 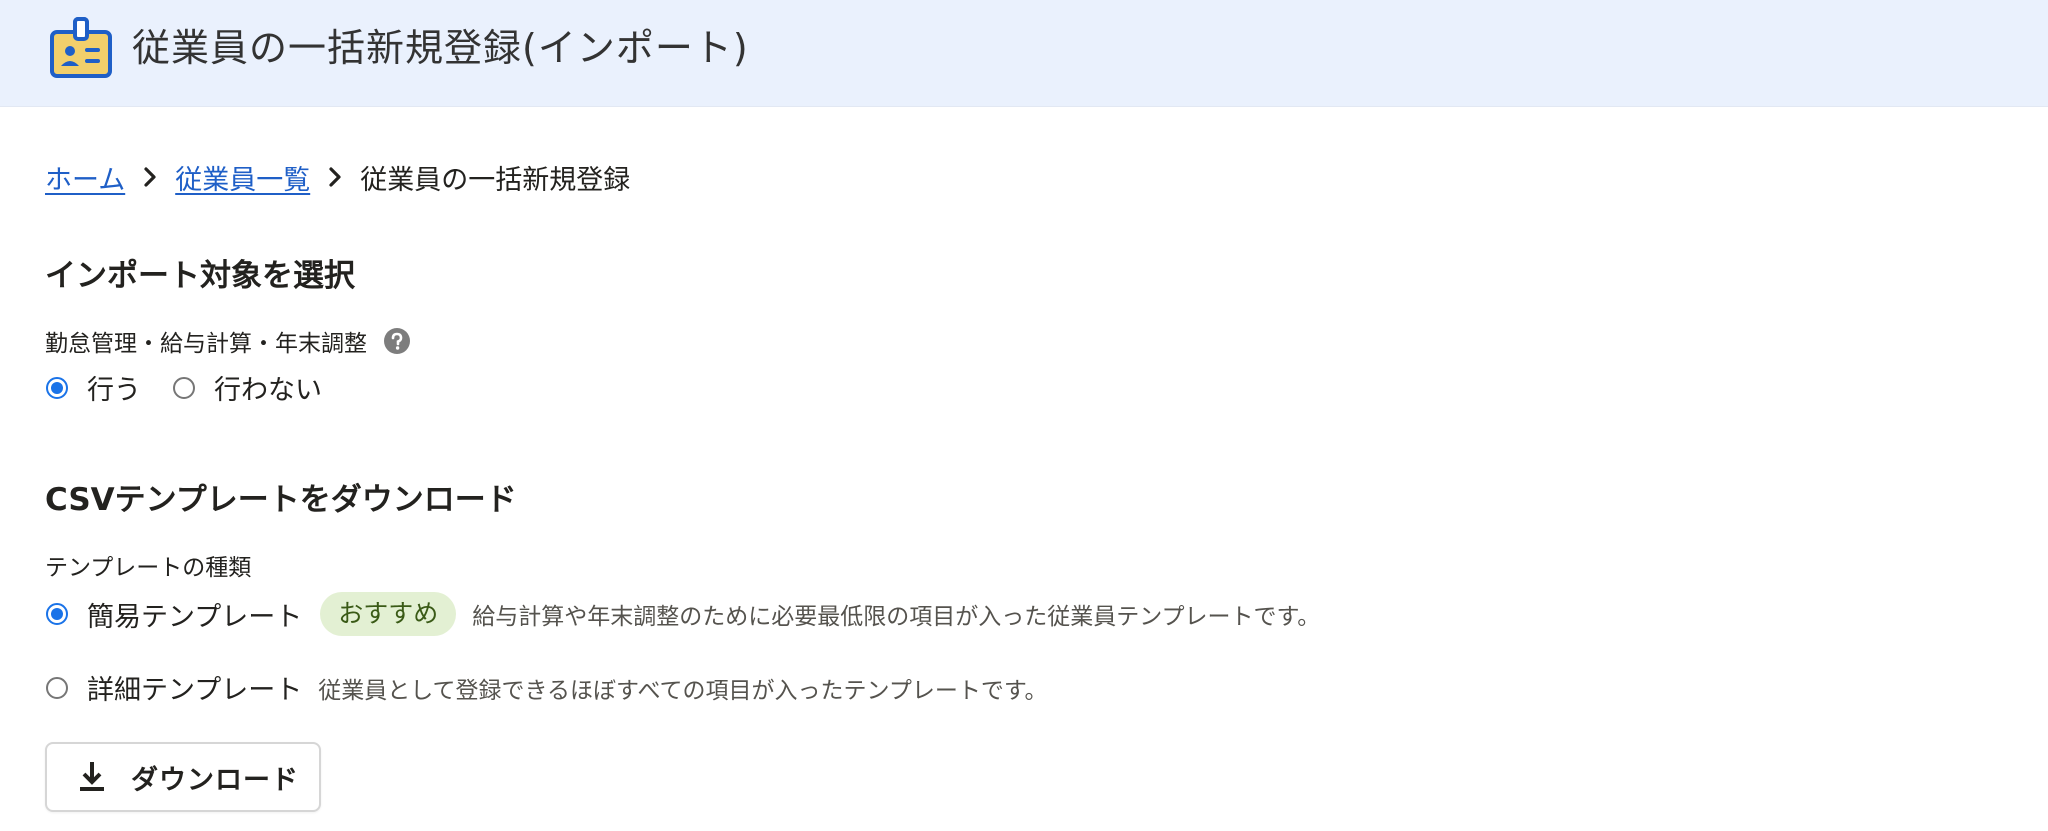 I want to click on page-title: 従業員の一括新規登録(インポート), so click(x=440, y=48).